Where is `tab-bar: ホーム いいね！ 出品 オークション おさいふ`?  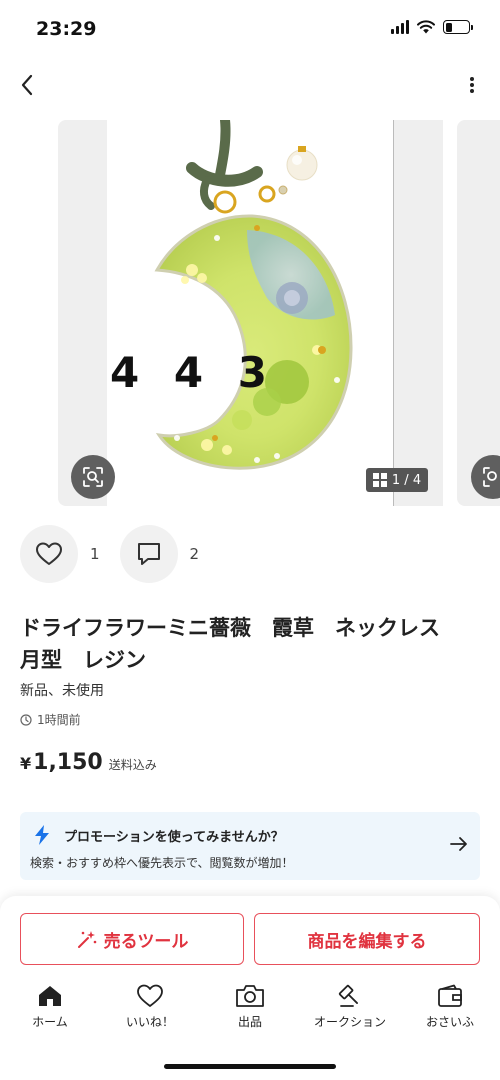
tab-bar: ホーム いいね！ 出品 オークション おさいふ is located at coordinates (250, 1009).